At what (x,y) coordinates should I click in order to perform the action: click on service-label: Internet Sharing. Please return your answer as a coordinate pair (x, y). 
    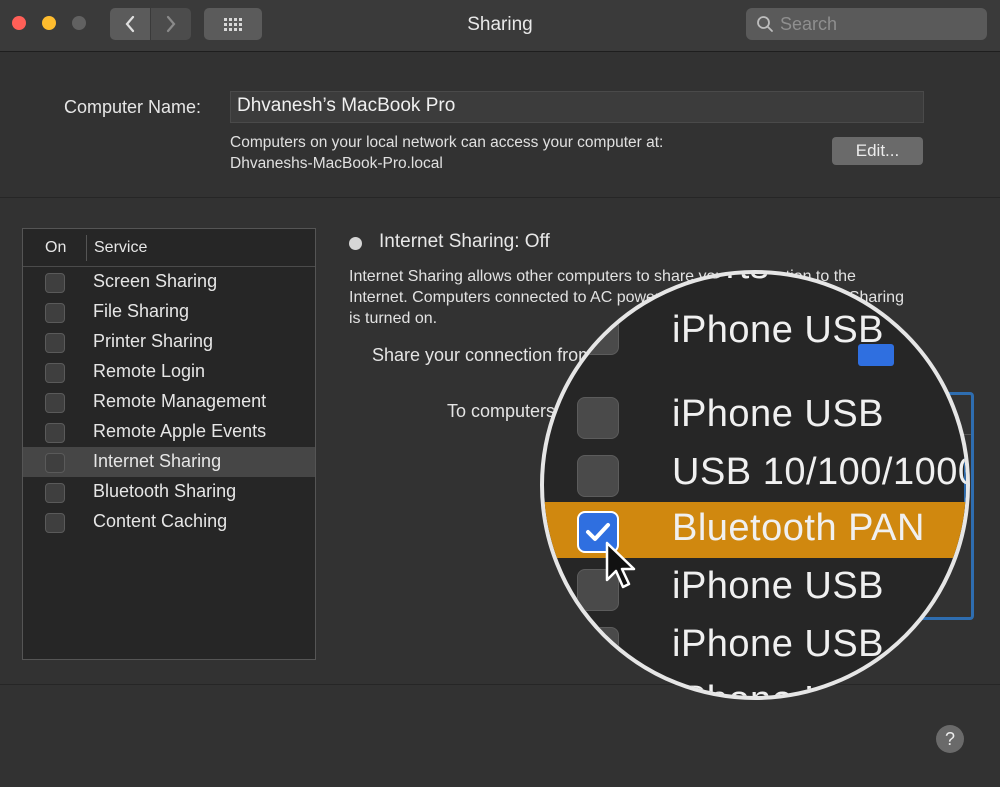
    Looking at the image, I should click on (157, 461).